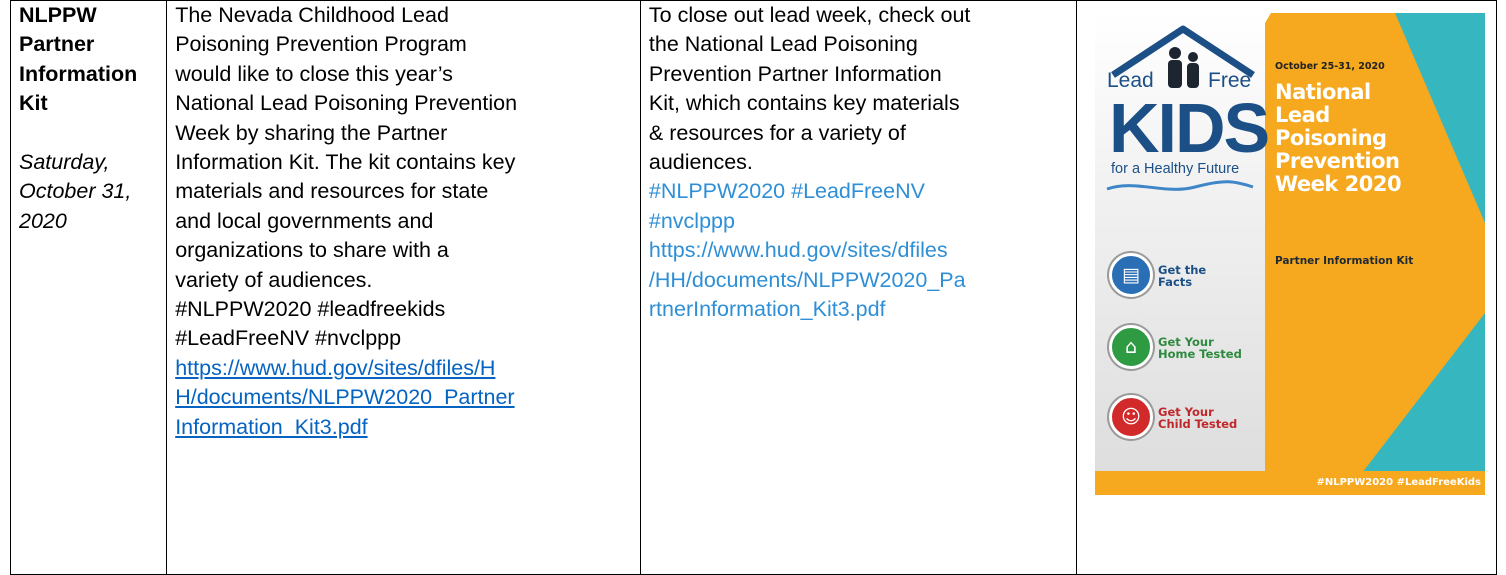 The height and width of the screenshot is (575, 1506). I want to click on kit-link: Information_Kit3.pdf, so click(404, 427).